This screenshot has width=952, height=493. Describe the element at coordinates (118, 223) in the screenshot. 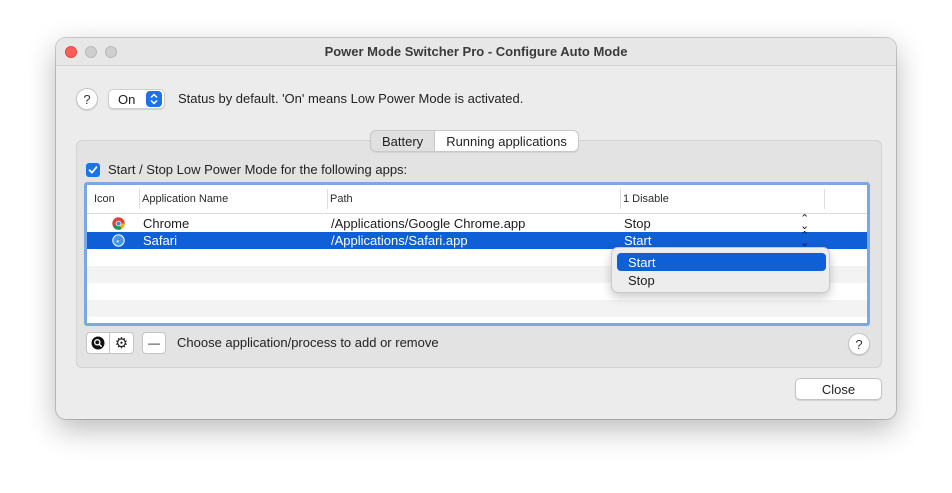

I see `chrome-icon` at that location.